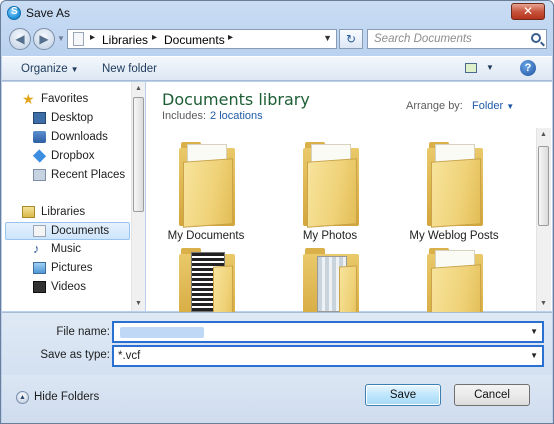 The image size is (554, 424). What do you see at coordinates (423, 39) in the screenshot?
I see `search-placeholder: Search Documents` at bounding box center [423, 39].